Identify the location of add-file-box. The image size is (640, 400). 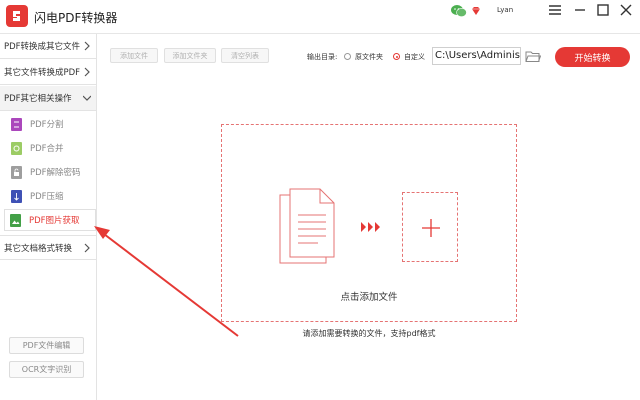
(430, 227).